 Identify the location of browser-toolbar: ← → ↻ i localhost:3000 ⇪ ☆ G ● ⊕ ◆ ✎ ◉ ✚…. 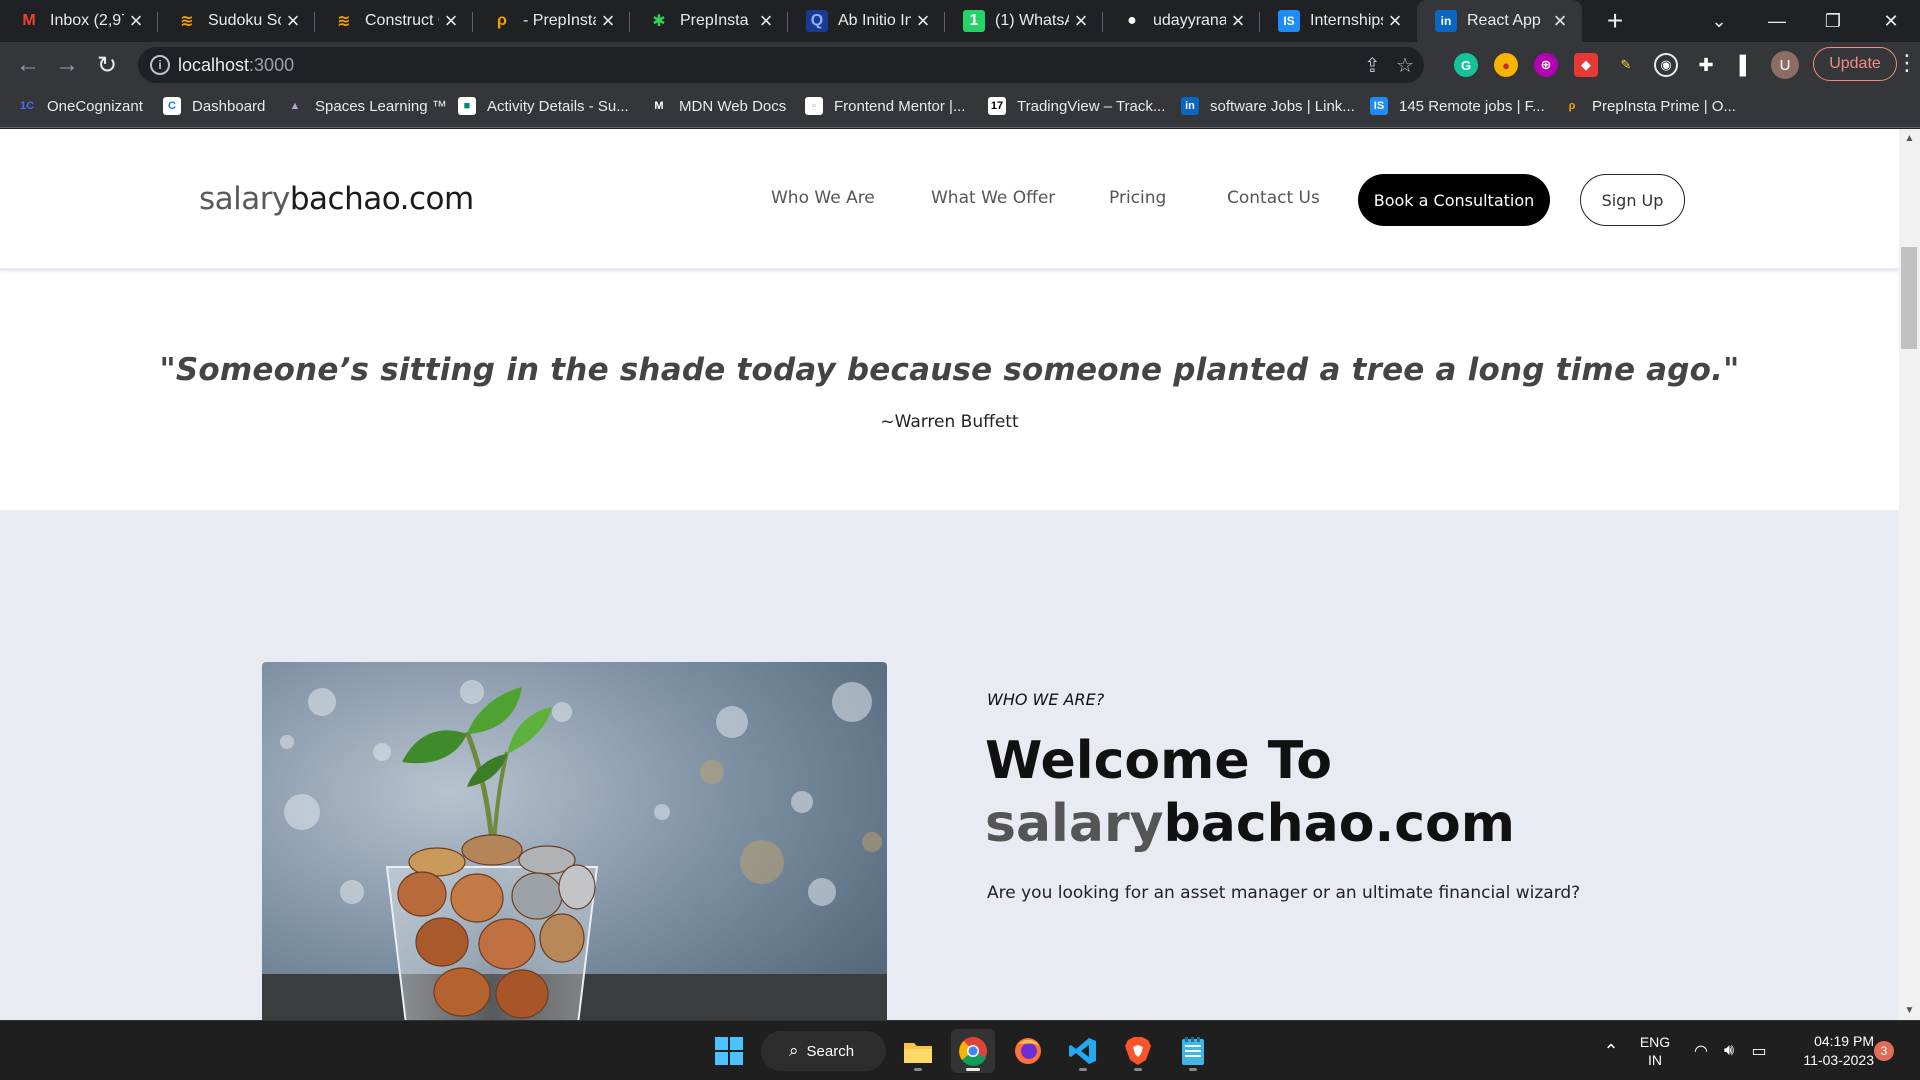
(960, 65).